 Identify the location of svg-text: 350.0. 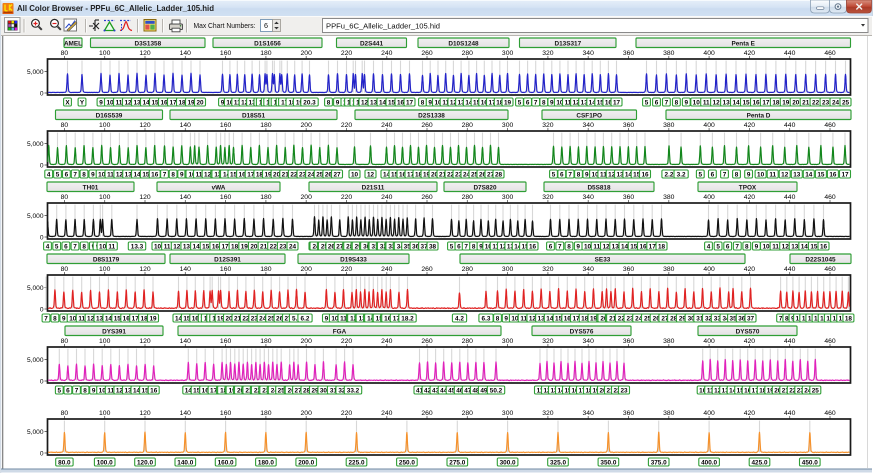
(608, 463).